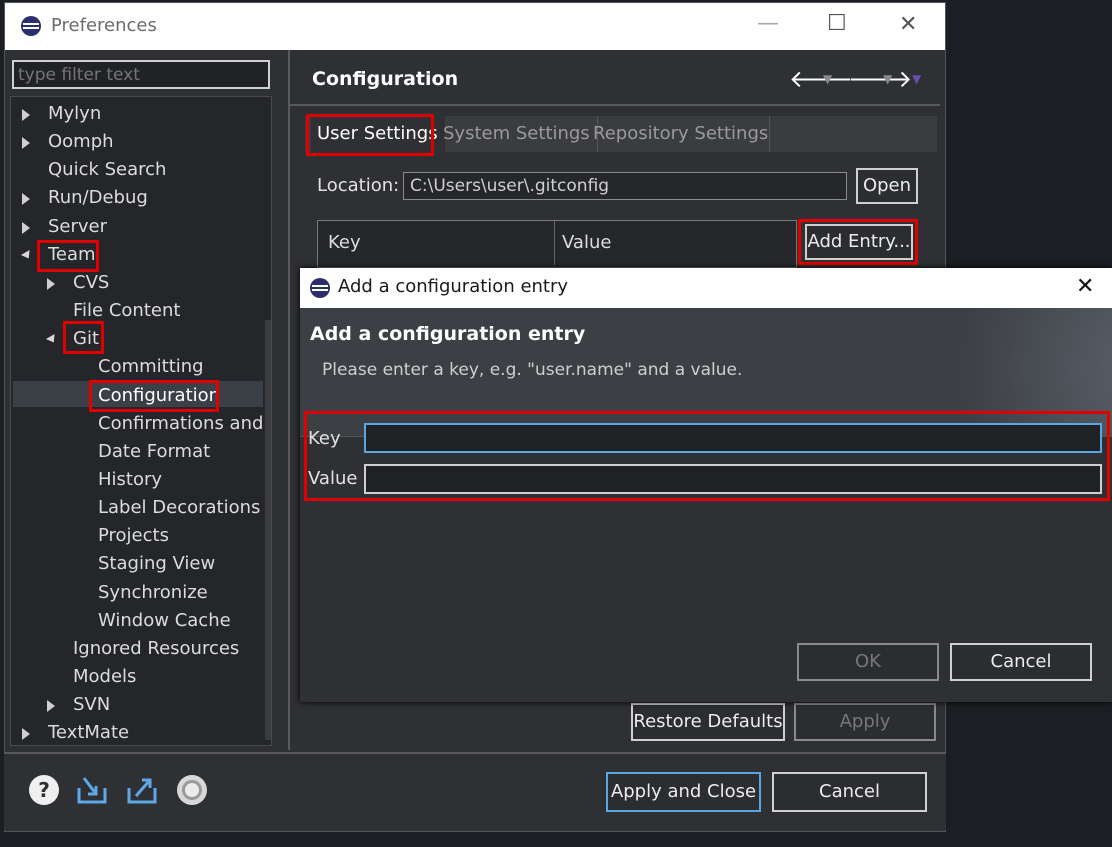  Describe the element at coordinates (104, 677) in the screenshot. I see `tree-item: Models` at that location.